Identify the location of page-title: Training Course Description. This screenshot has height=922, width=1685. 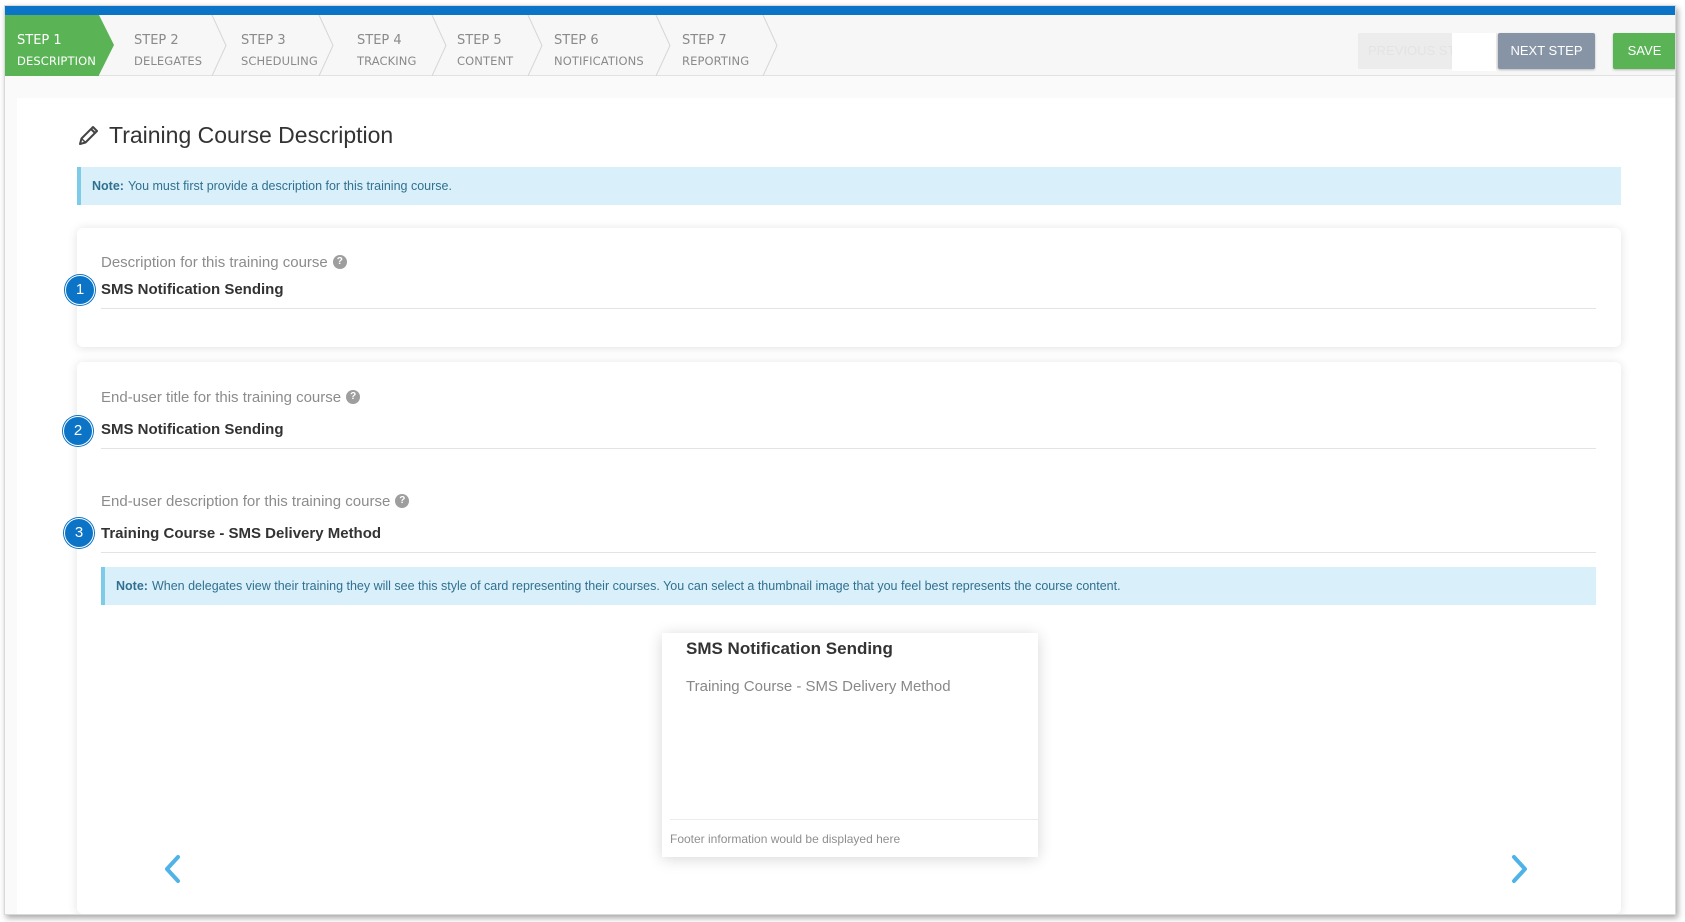
(251, 134).